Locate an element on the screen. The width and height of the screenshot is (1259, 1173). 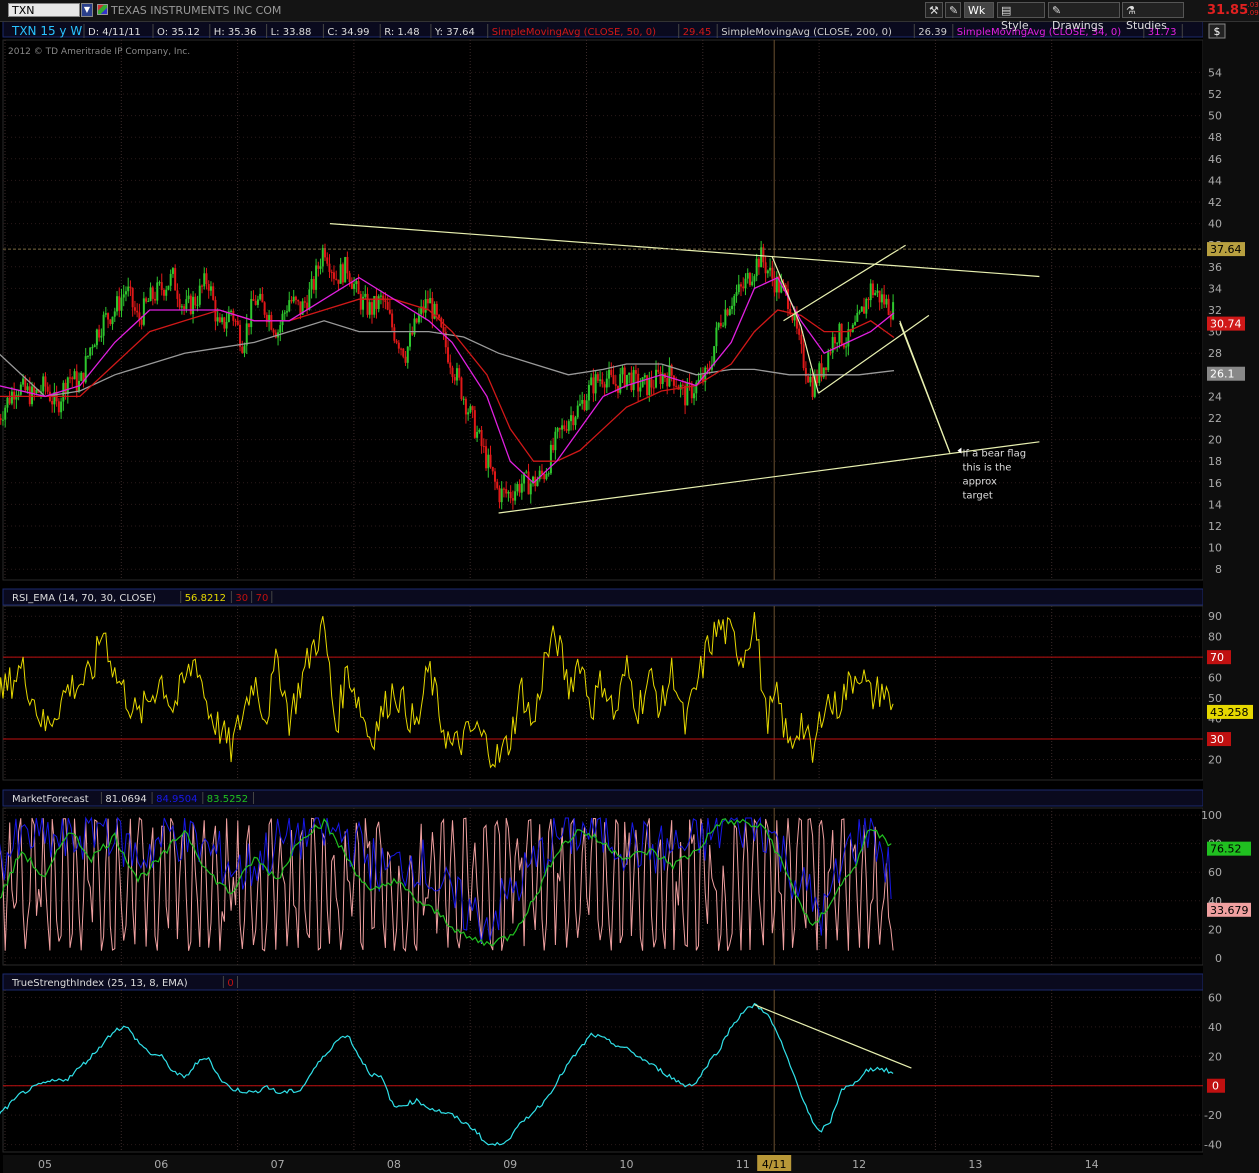
y-tick-label: 46 is located at coordinates (1215, 159).